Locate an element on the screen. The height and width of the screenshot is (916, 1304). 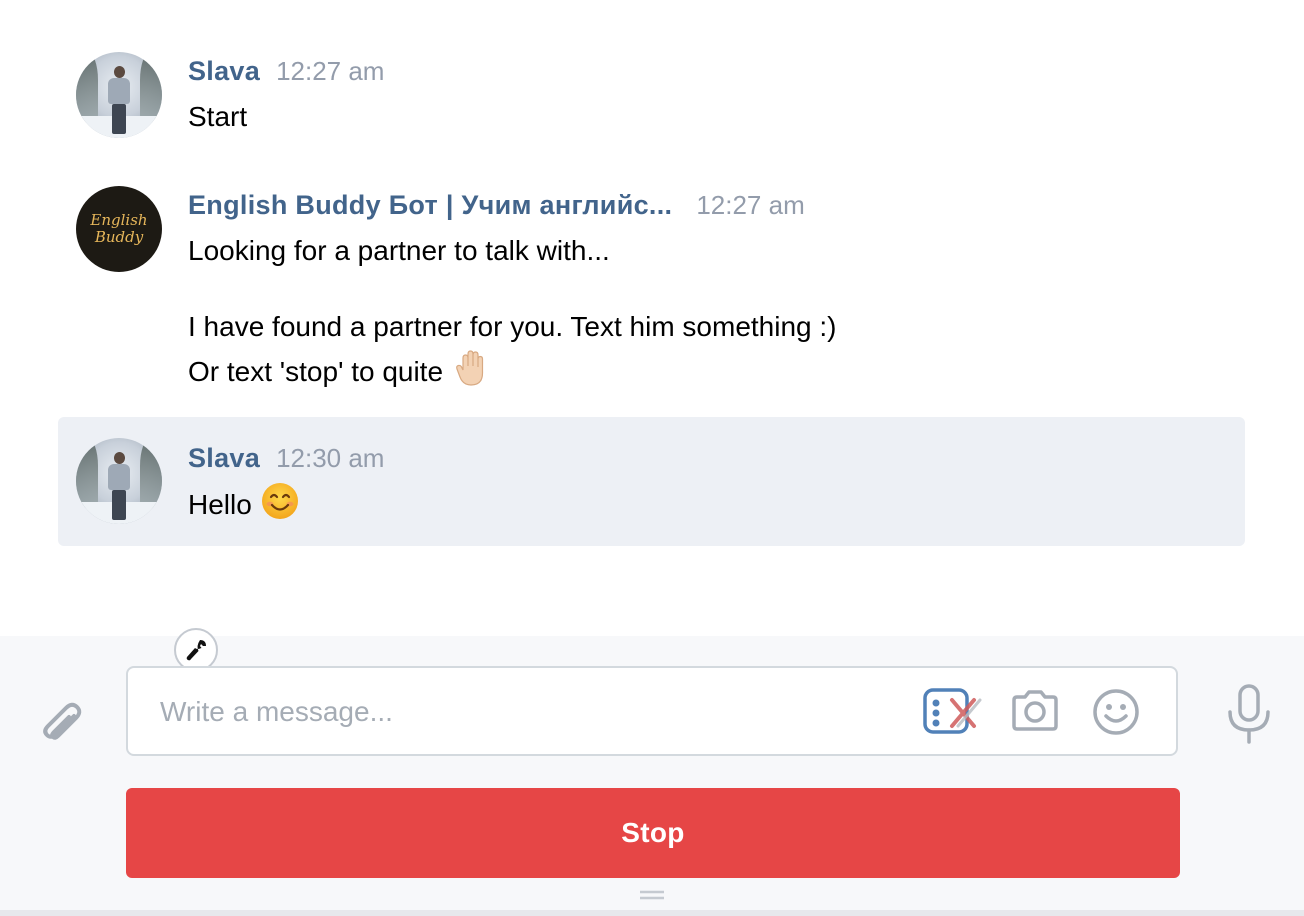
english-buddy-logo: English Buddy is located at coordinates (119, 229).